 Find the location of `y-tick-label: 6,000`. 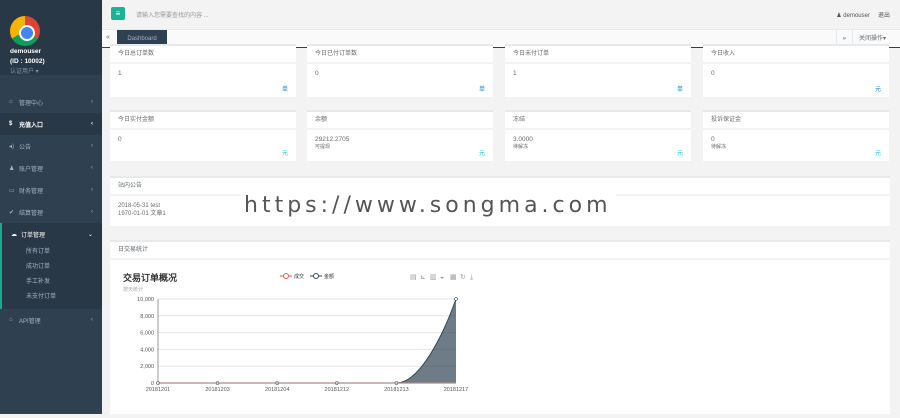

y-tick-label: 6,000 is located at coordinates (147, 334).